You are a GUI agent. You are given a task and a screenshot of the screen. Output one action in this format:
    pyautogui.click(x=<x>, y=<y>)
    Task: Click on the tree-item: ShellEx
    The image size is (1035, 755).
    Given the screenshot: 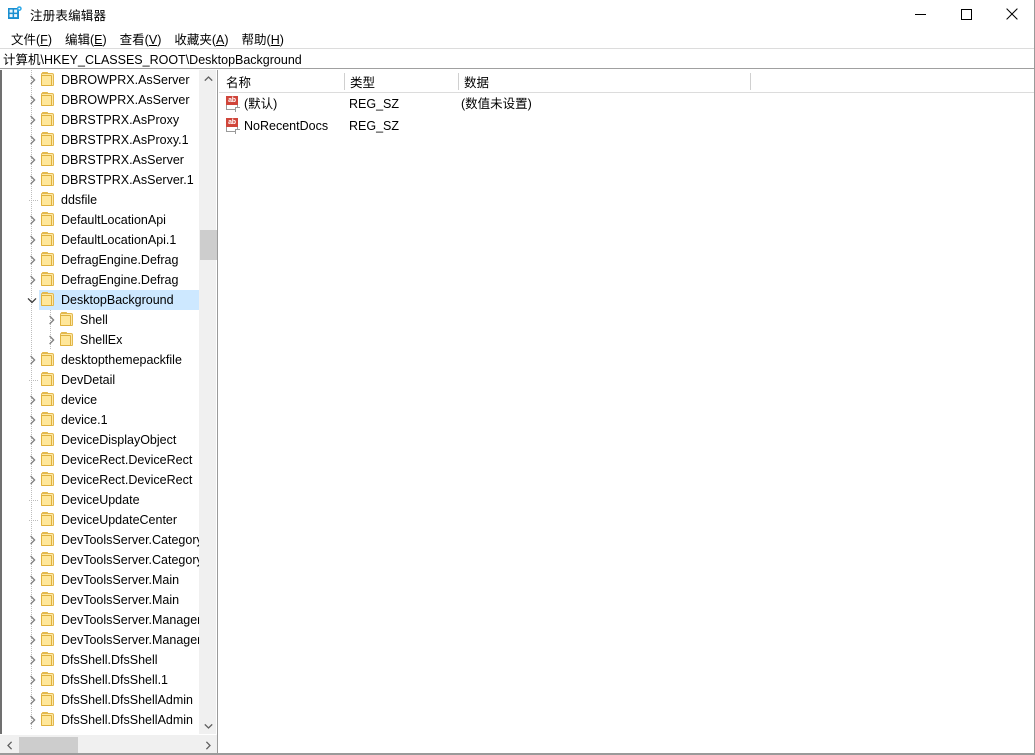 What is the action you would take?
    pyautogui.click(x=101, y=340)
    